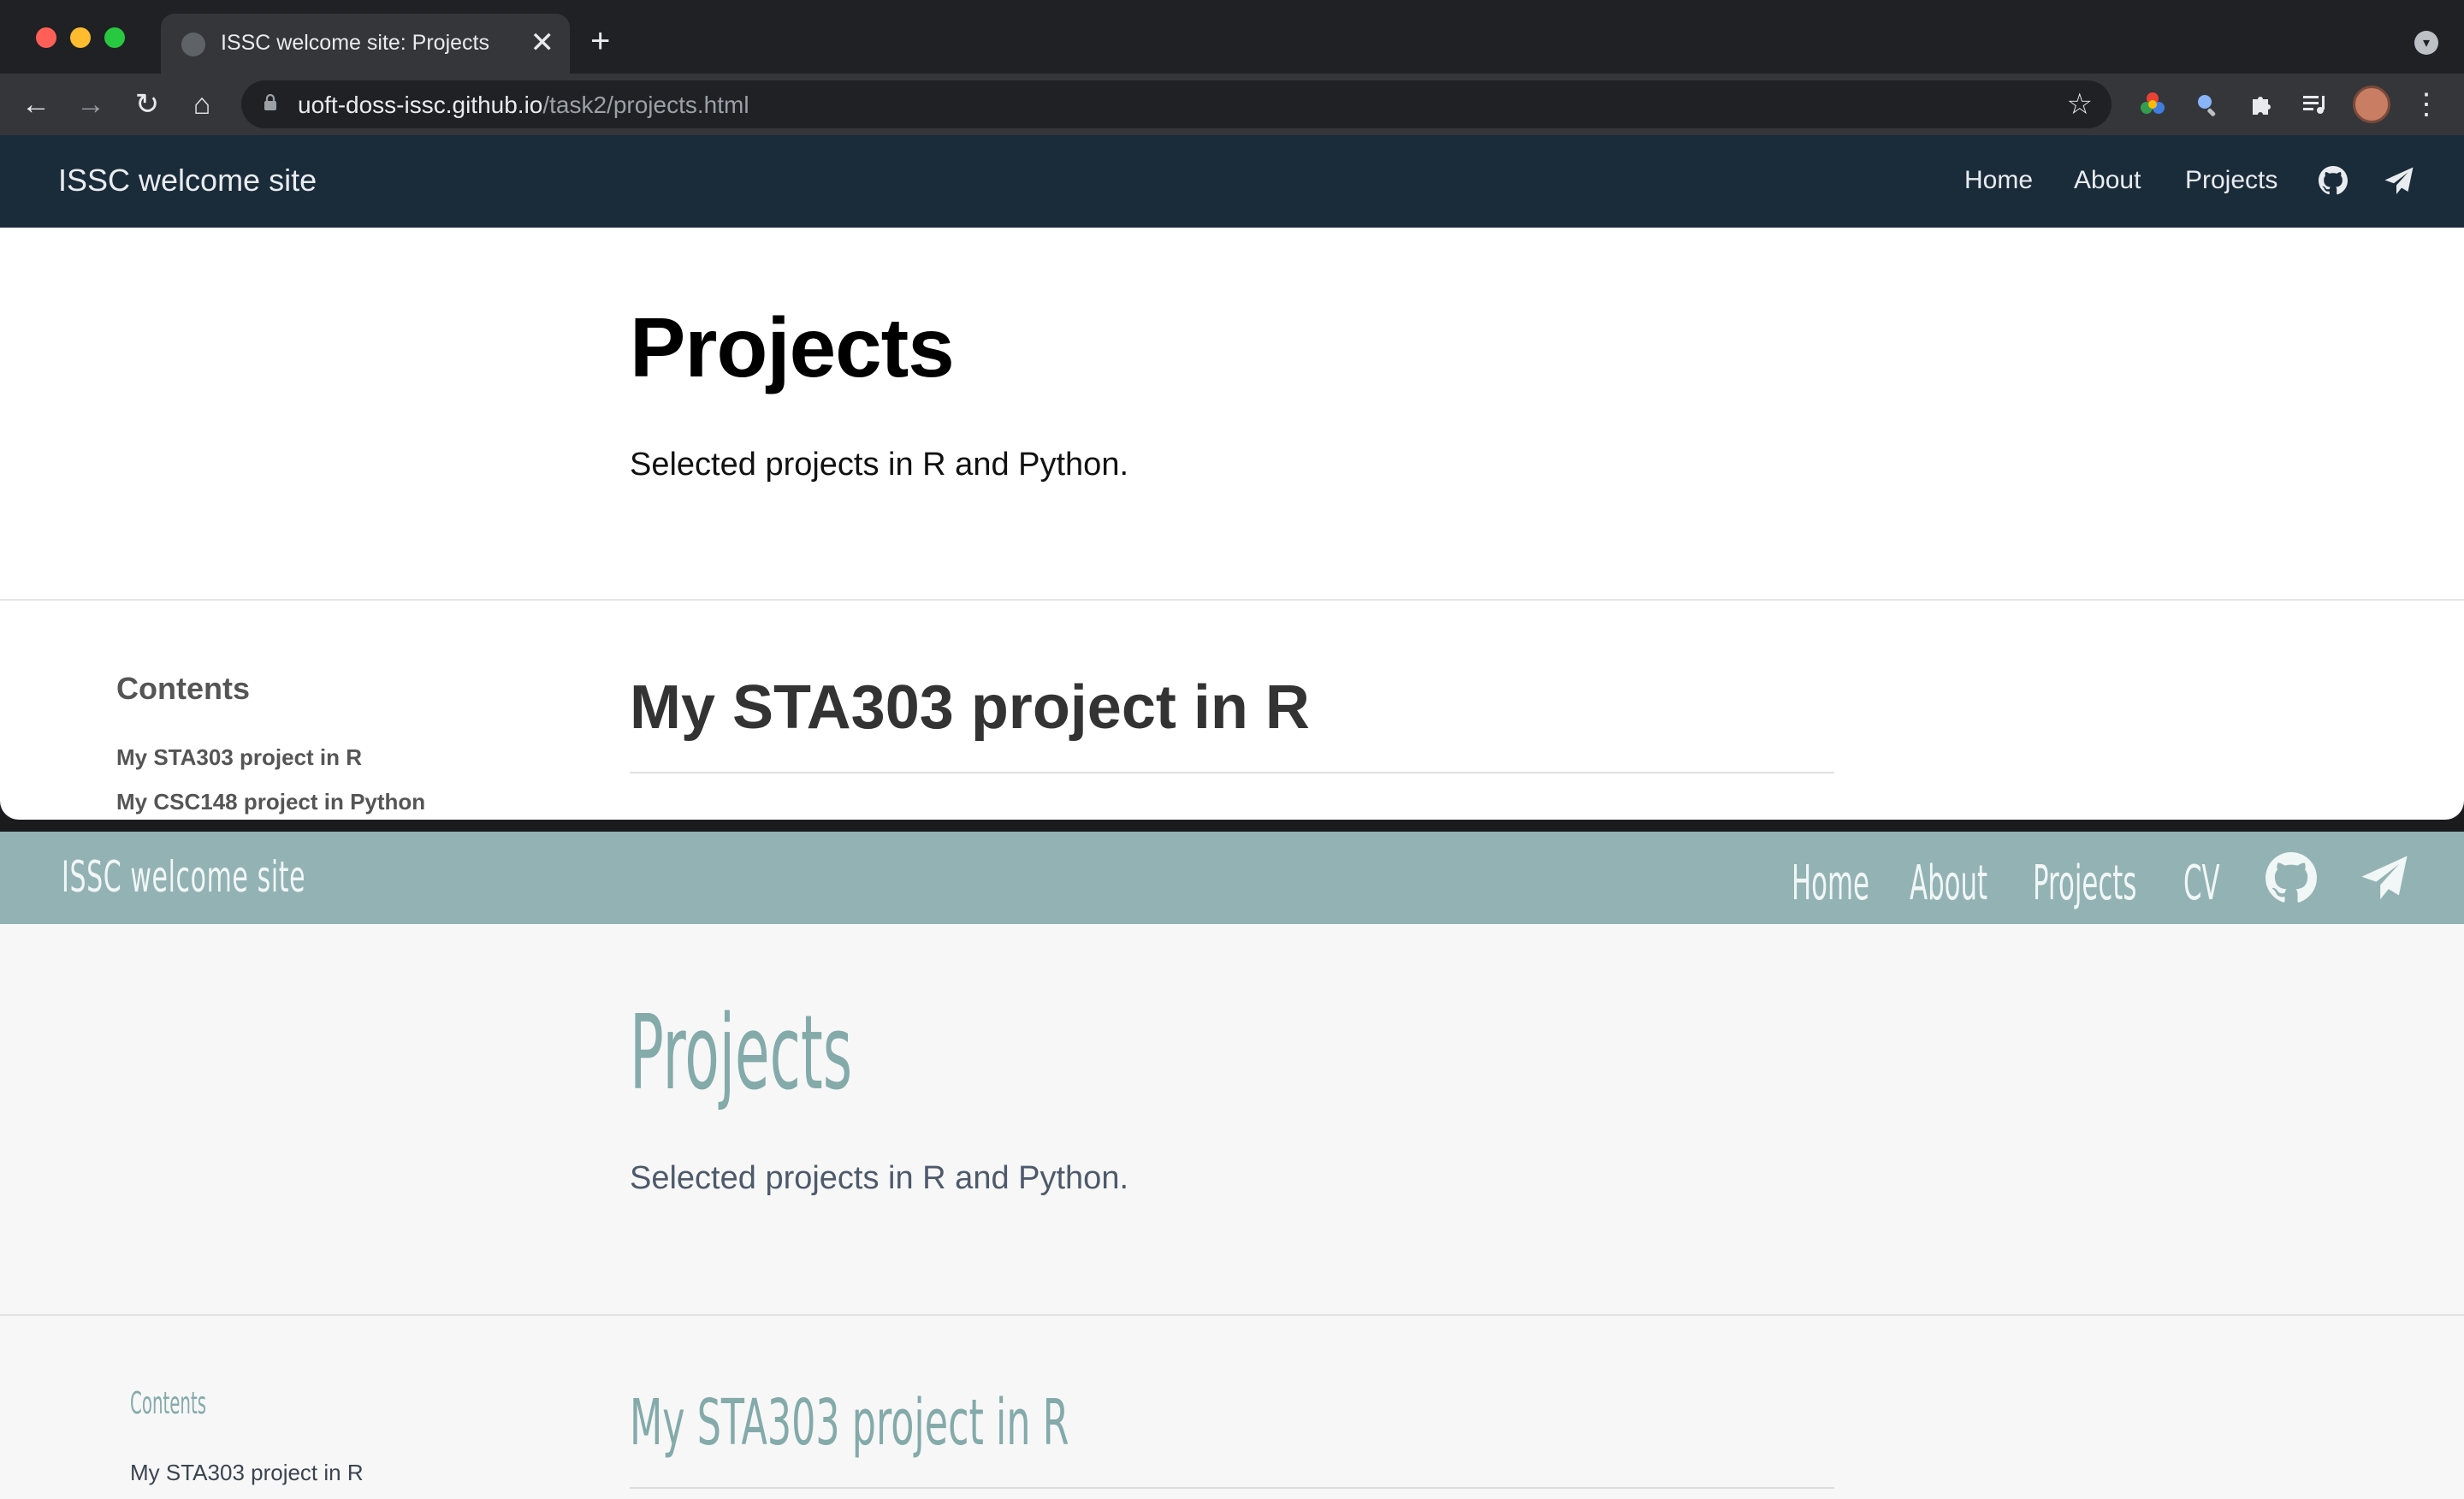 The image size is (2464, 1499). Describe the element at coordinates (2207, 104) in the screenshot. I see `magnifier-extension-icon` at that location.